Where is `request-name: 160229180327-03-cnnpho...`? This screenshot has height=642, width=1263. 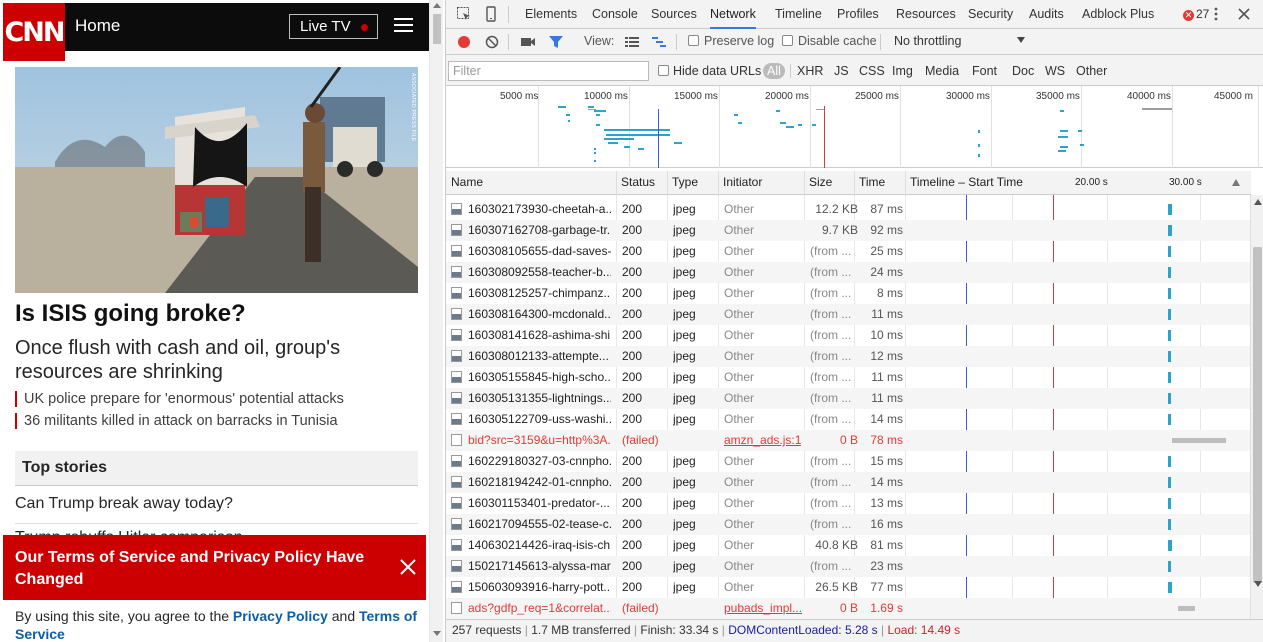 request-name: 160229180327-03-cnnpho... is located at coordinates (531, 461).